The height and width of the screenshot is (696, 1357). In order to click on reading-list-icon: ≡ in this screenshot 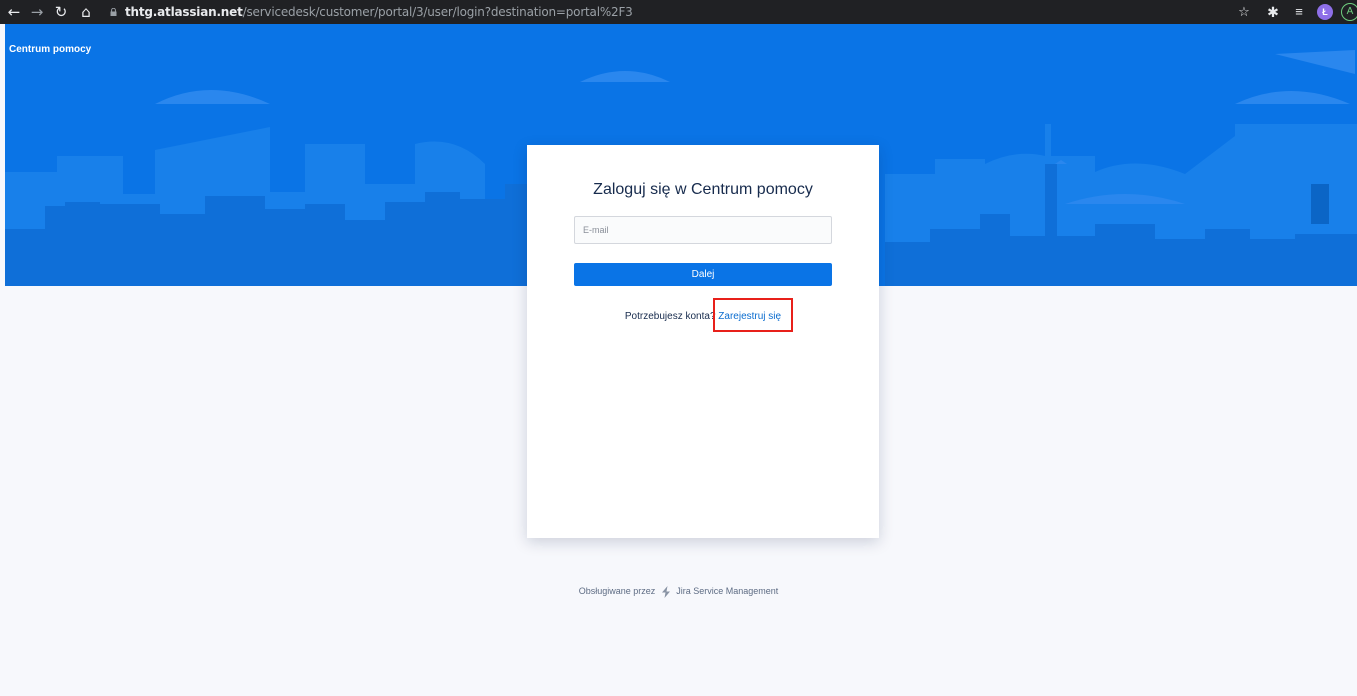, I will do `click(1299, 12)`.